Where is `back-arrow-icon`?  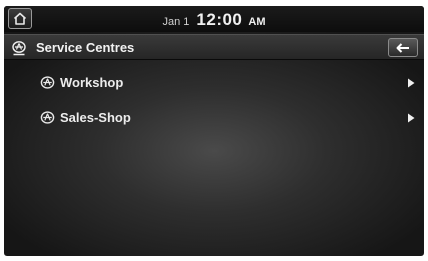
back-arrow-icon is located at coordinates (402, 47).